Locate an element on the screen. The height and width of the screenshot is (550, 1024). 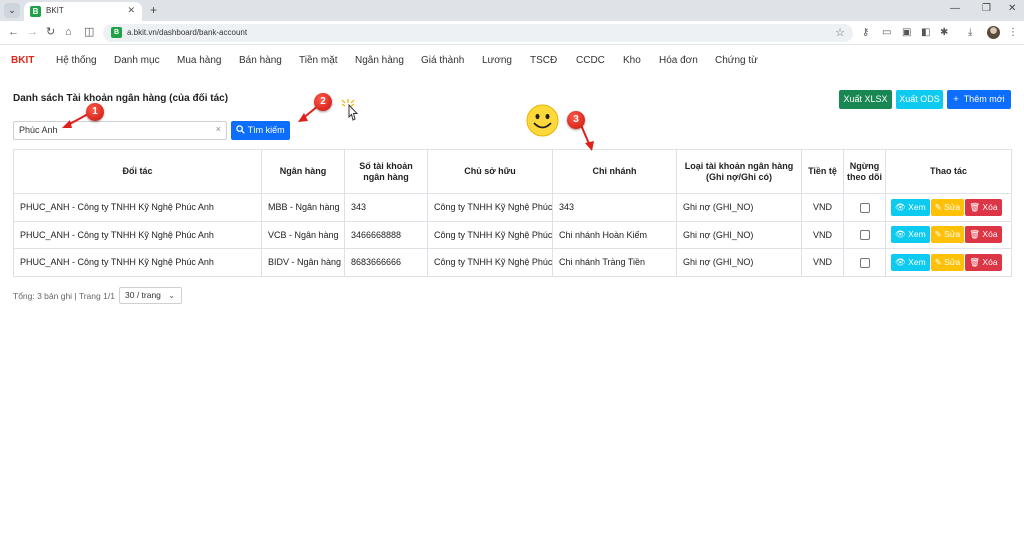
cell-owner: Công ty TNHH Kỹ Nghệ Phúc Anh is located at coordinates (490, 207).